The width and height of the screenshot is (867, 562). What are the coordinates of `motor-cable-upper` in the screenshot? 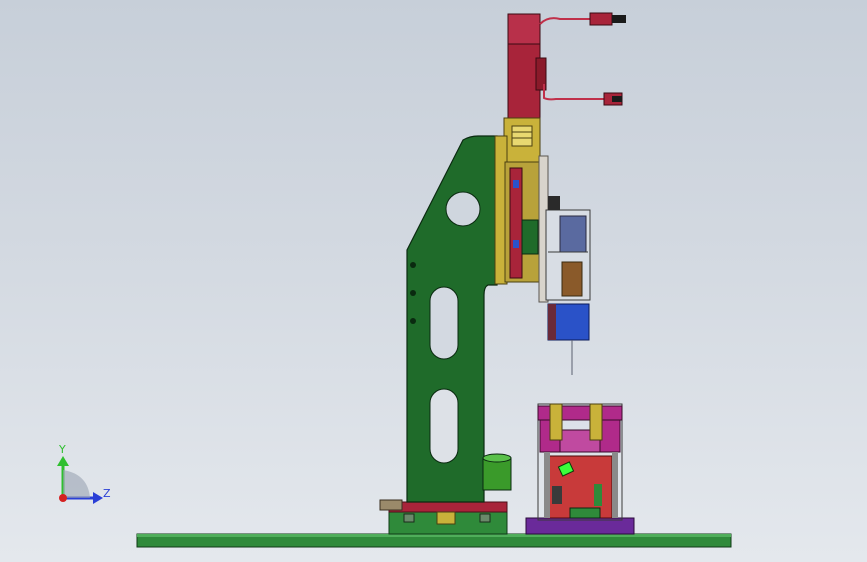 It's located at (582, 19).